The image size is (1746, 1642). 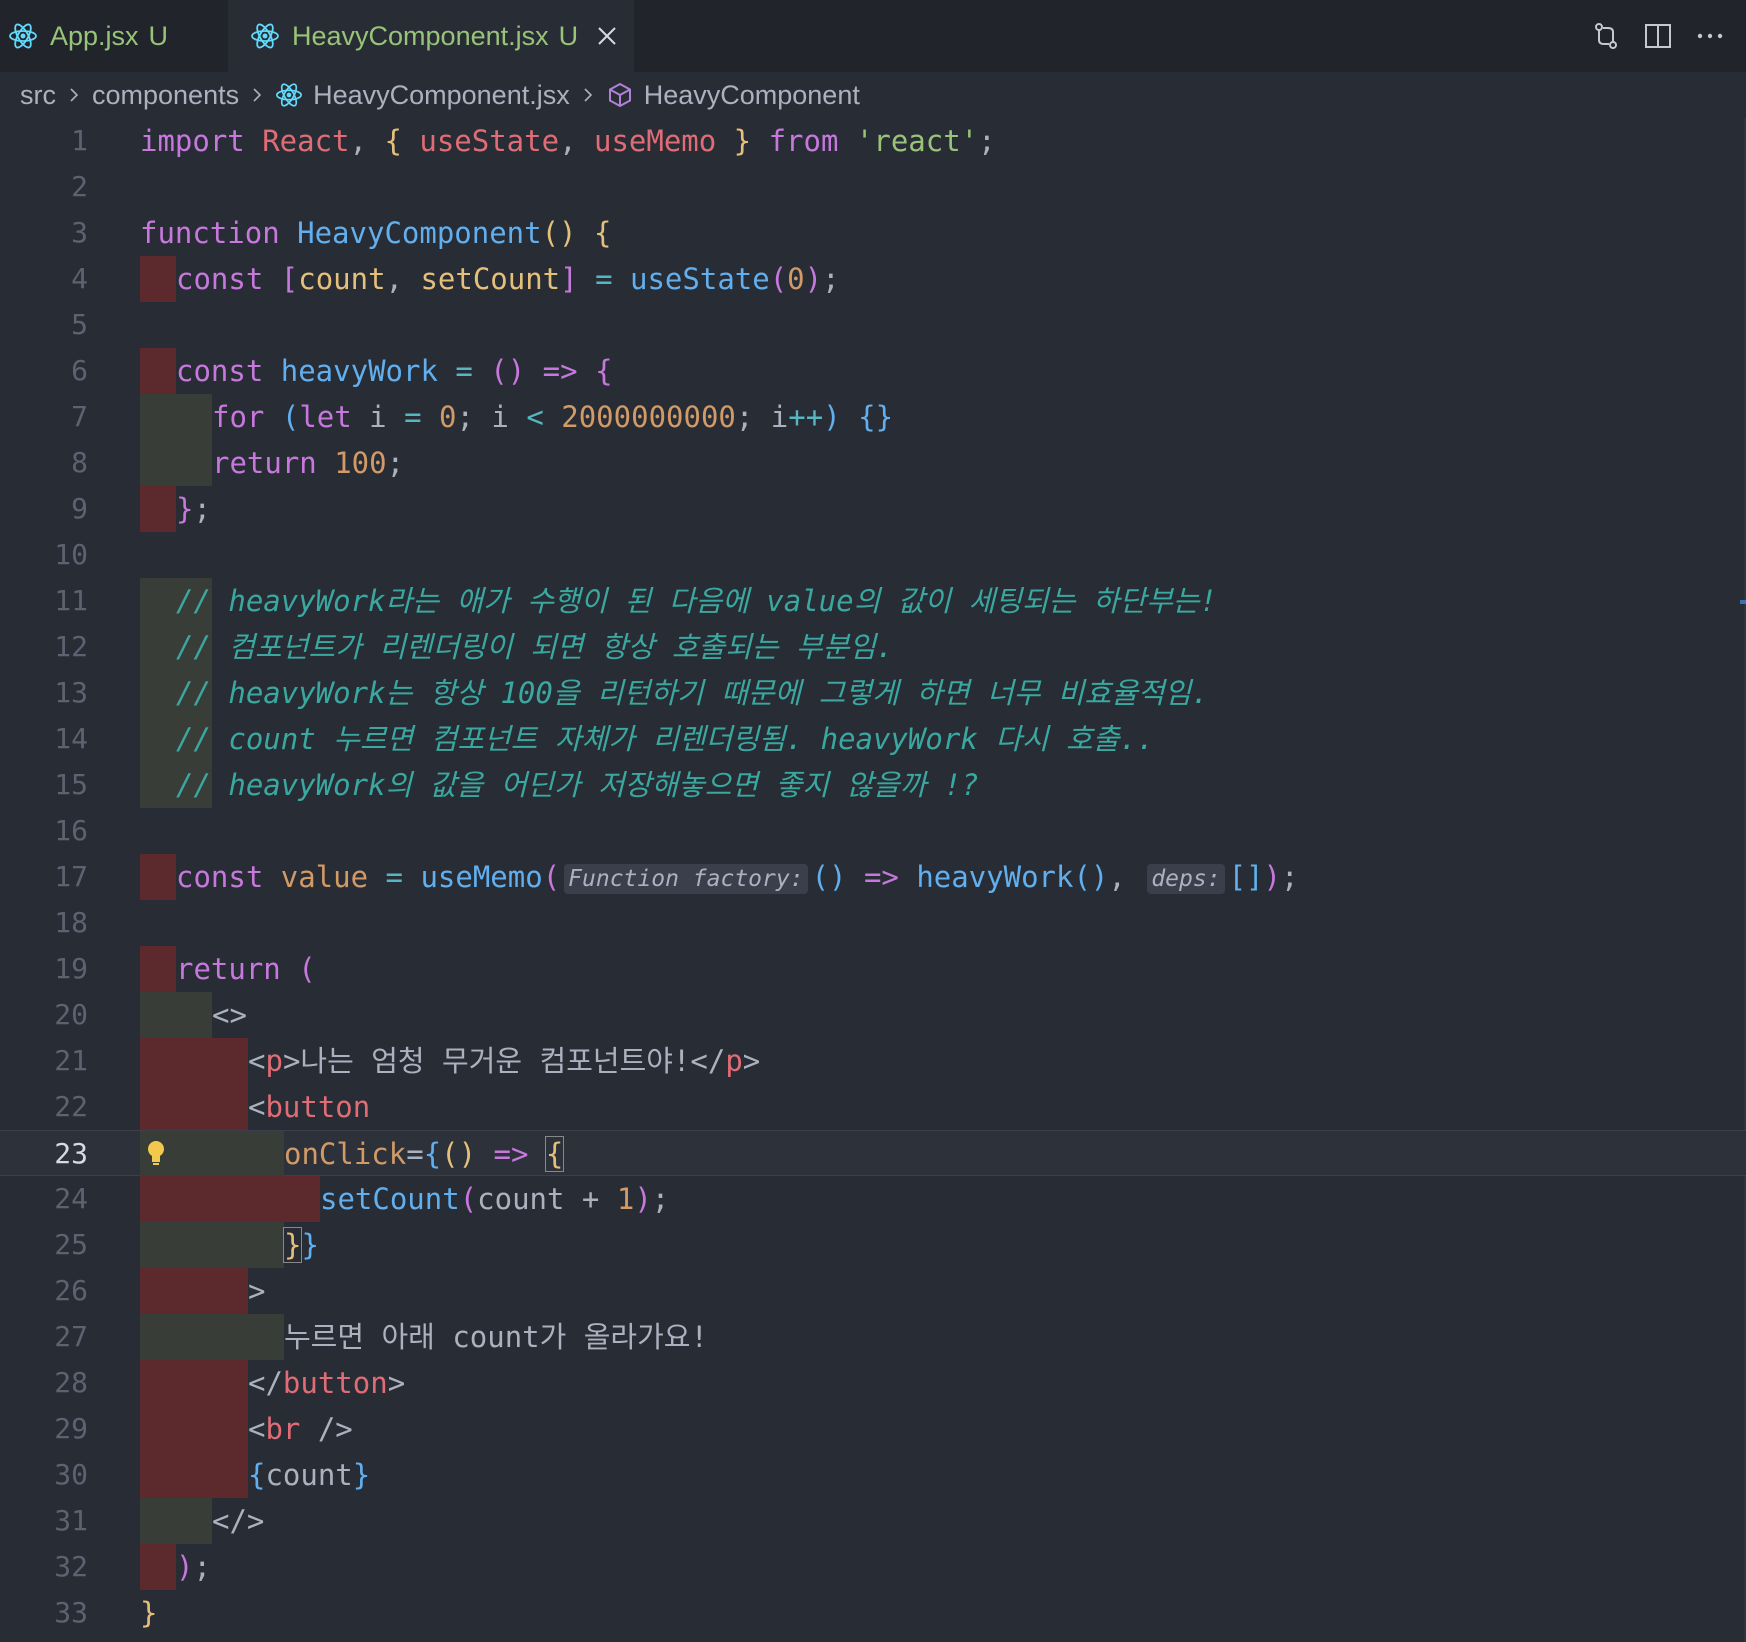 What do you see at coordinates (873, 1475) in the screenshot?
I see `code-line: 30 {count}` at bounding box center [873, 1475].